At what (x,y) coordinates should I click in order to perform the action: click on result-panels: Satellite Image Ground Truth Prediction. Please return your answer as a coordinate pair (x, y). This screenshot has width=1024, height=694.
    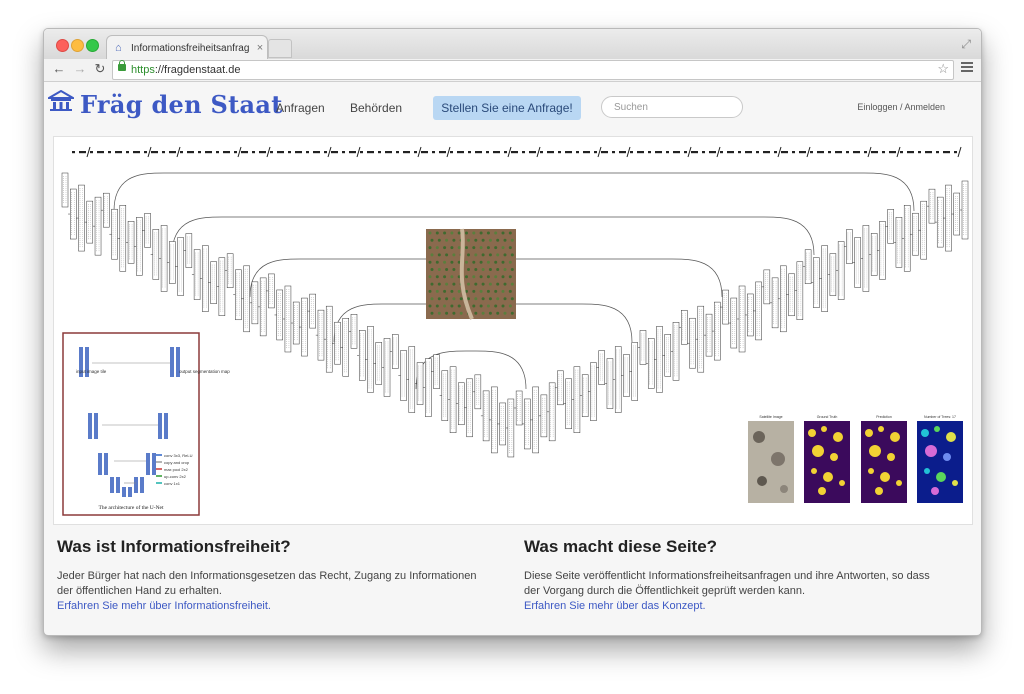
    Looking at the image, I should click on (855, 459).